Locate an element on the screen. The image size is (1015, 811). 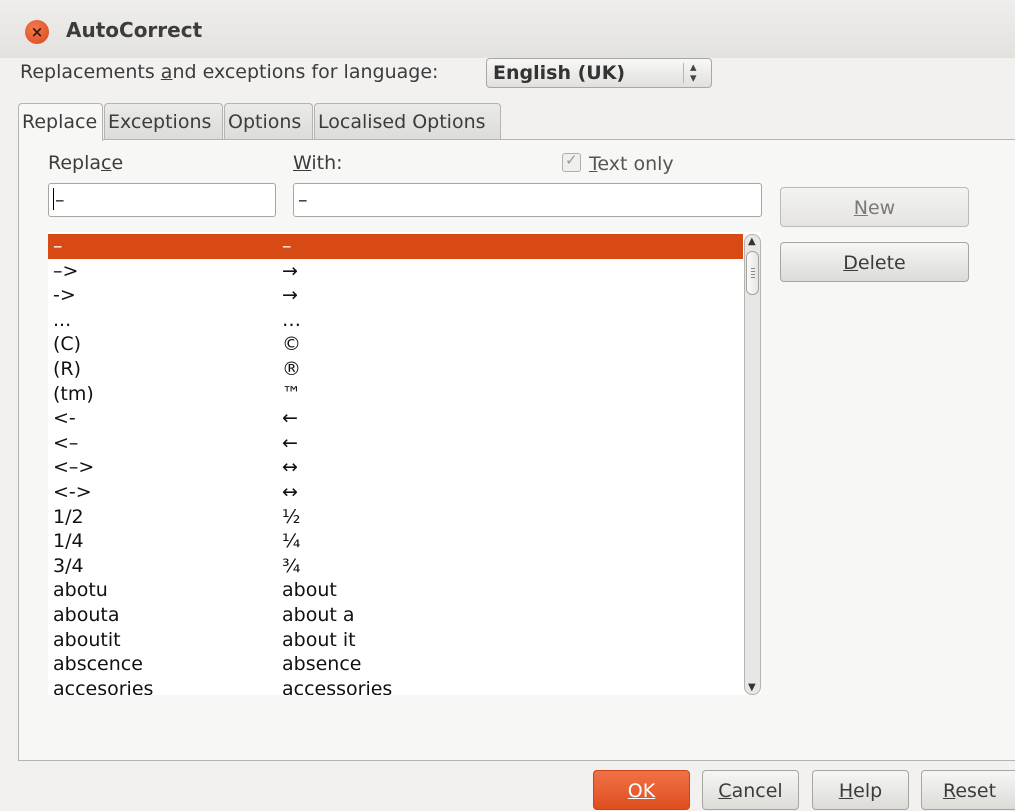
replace-input: – is located at coordinates (162, 200).